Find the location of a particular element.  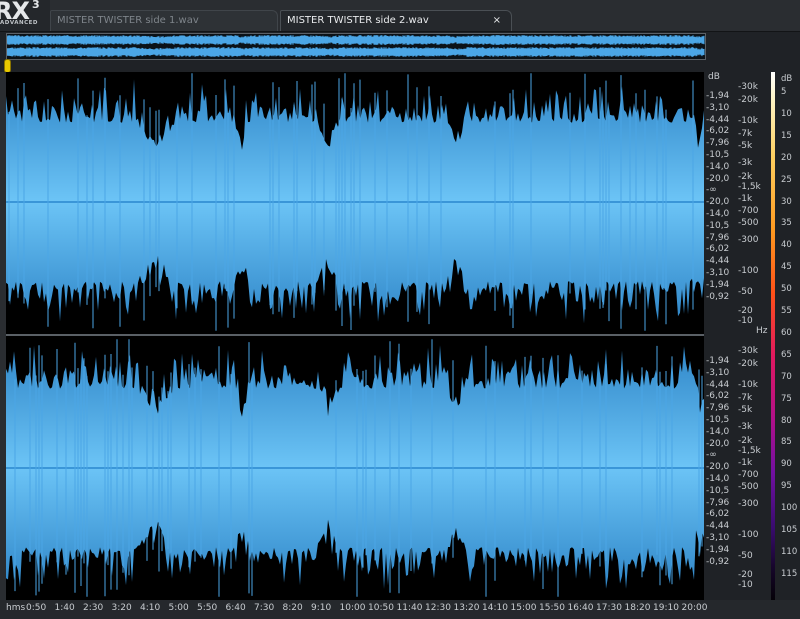

time-ruler-label: 12:30 is located at coordinates (438, 608).